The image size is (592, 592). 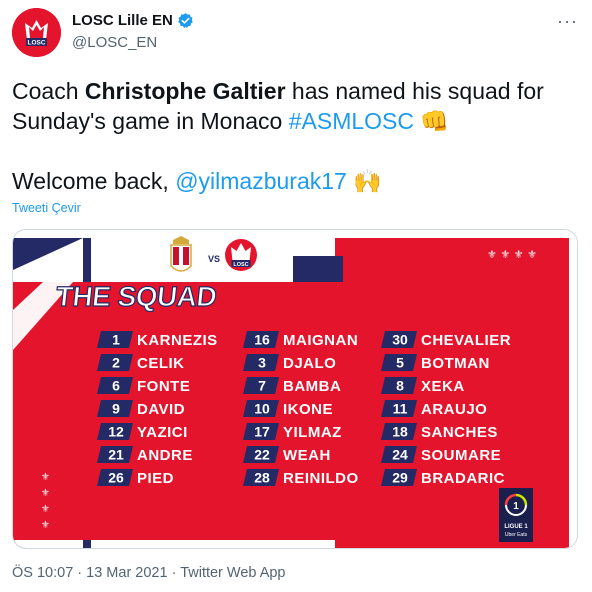 What do you see at coordinates (181, 254) in the screenshot?
I see `monaco-crest-icon` at bounding box center [181, 254].